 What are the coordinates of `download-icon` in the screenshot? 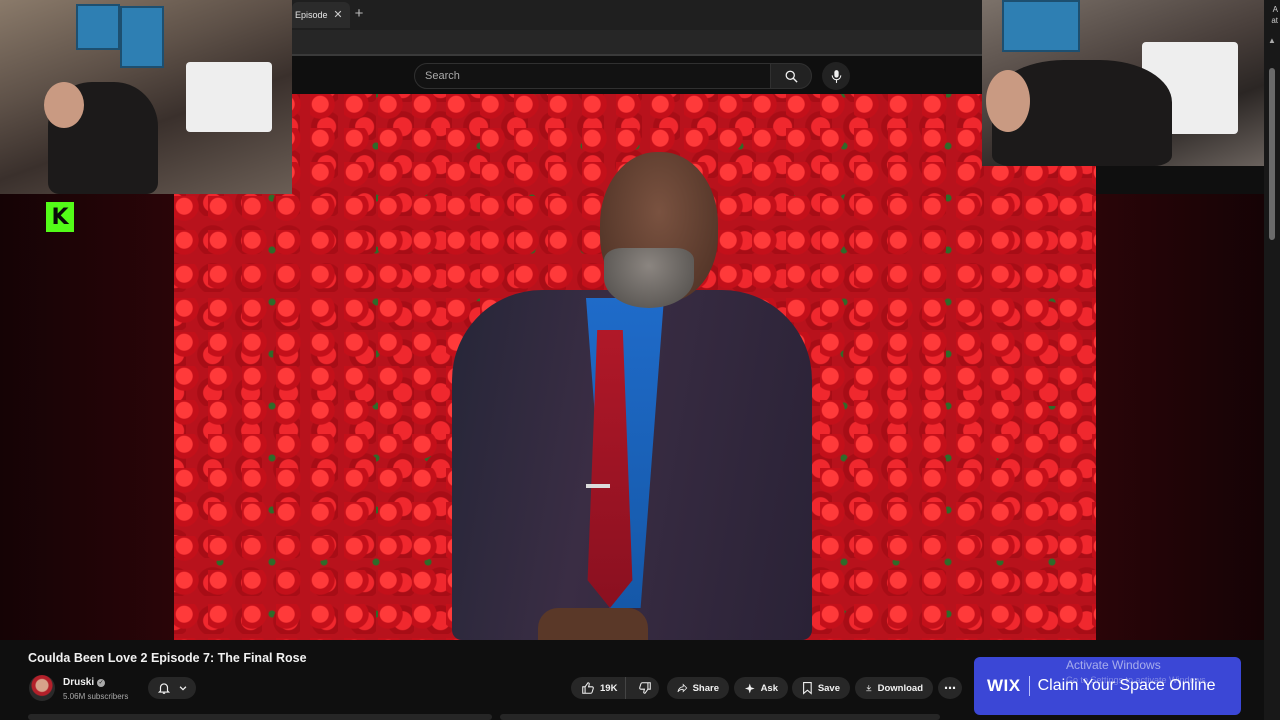 It's located at (869, 688).